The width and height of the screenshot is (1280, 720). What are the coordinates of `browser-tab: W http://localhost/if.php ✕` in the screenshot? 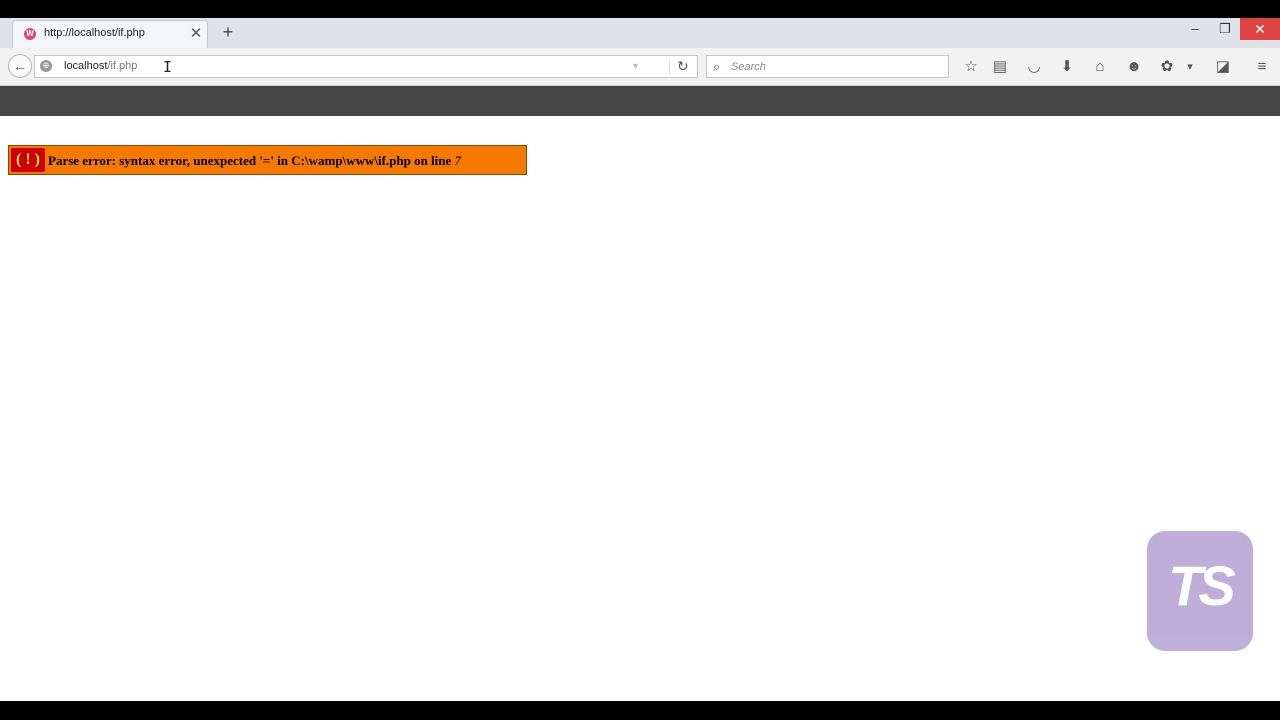 It's located at (110, 34).